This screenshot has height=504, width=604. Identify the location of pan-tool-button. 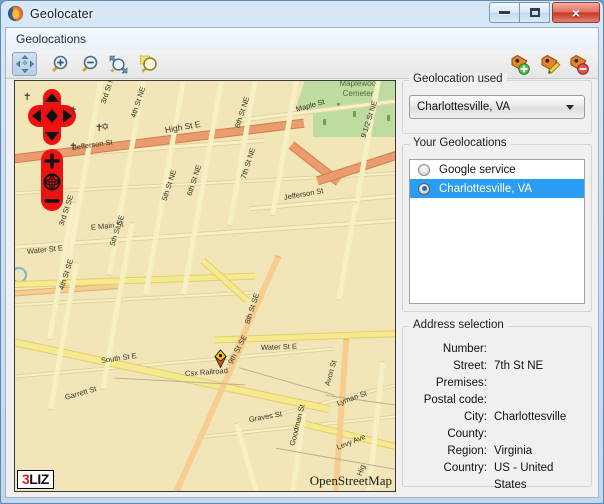
(24, 64).